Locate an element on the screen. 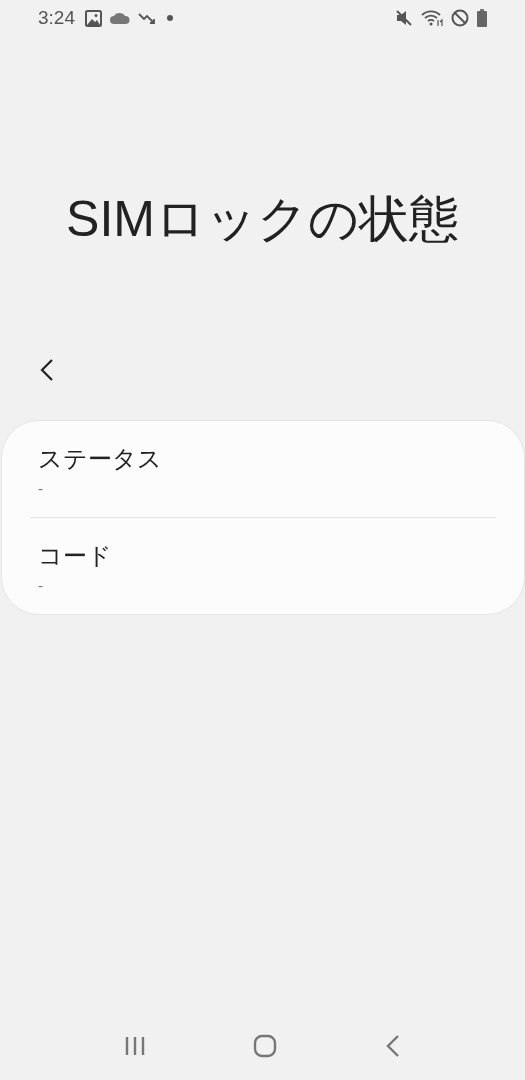 The width and height of the screenshot is (525, 1080). image-icon is located at coordinates (93, 18).